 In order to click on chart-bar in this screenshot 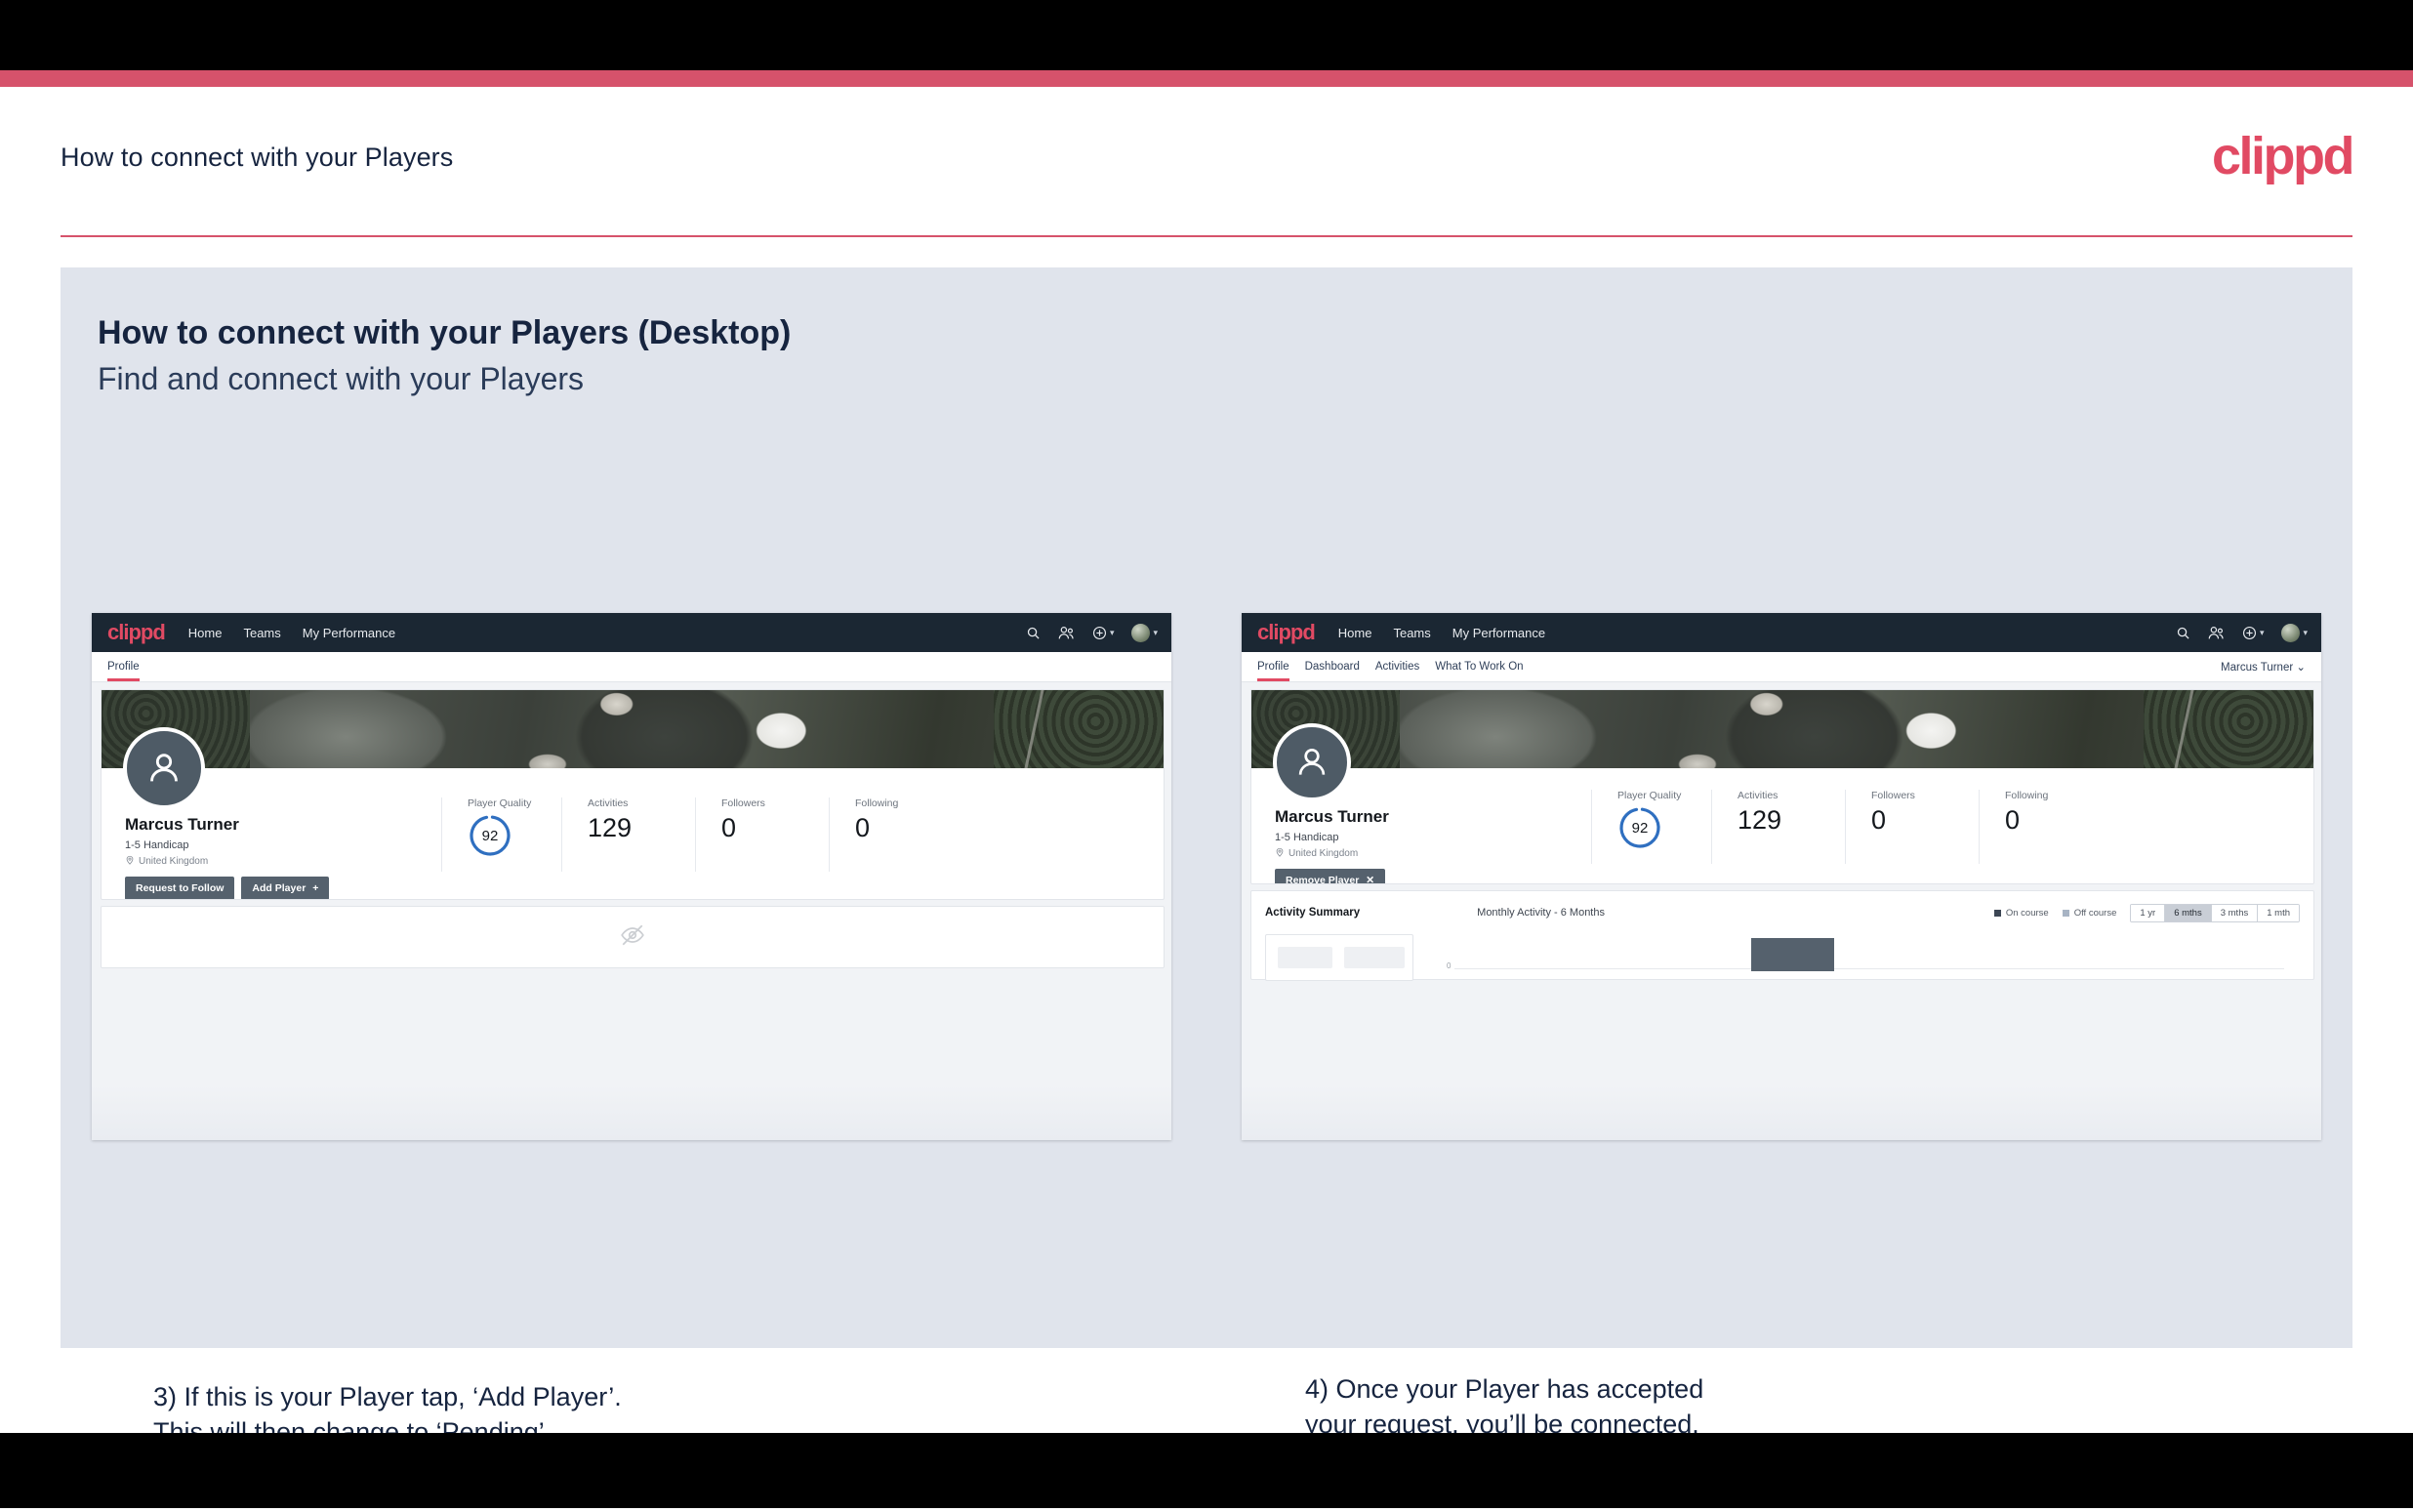, I will do `click(1792, 954)`.